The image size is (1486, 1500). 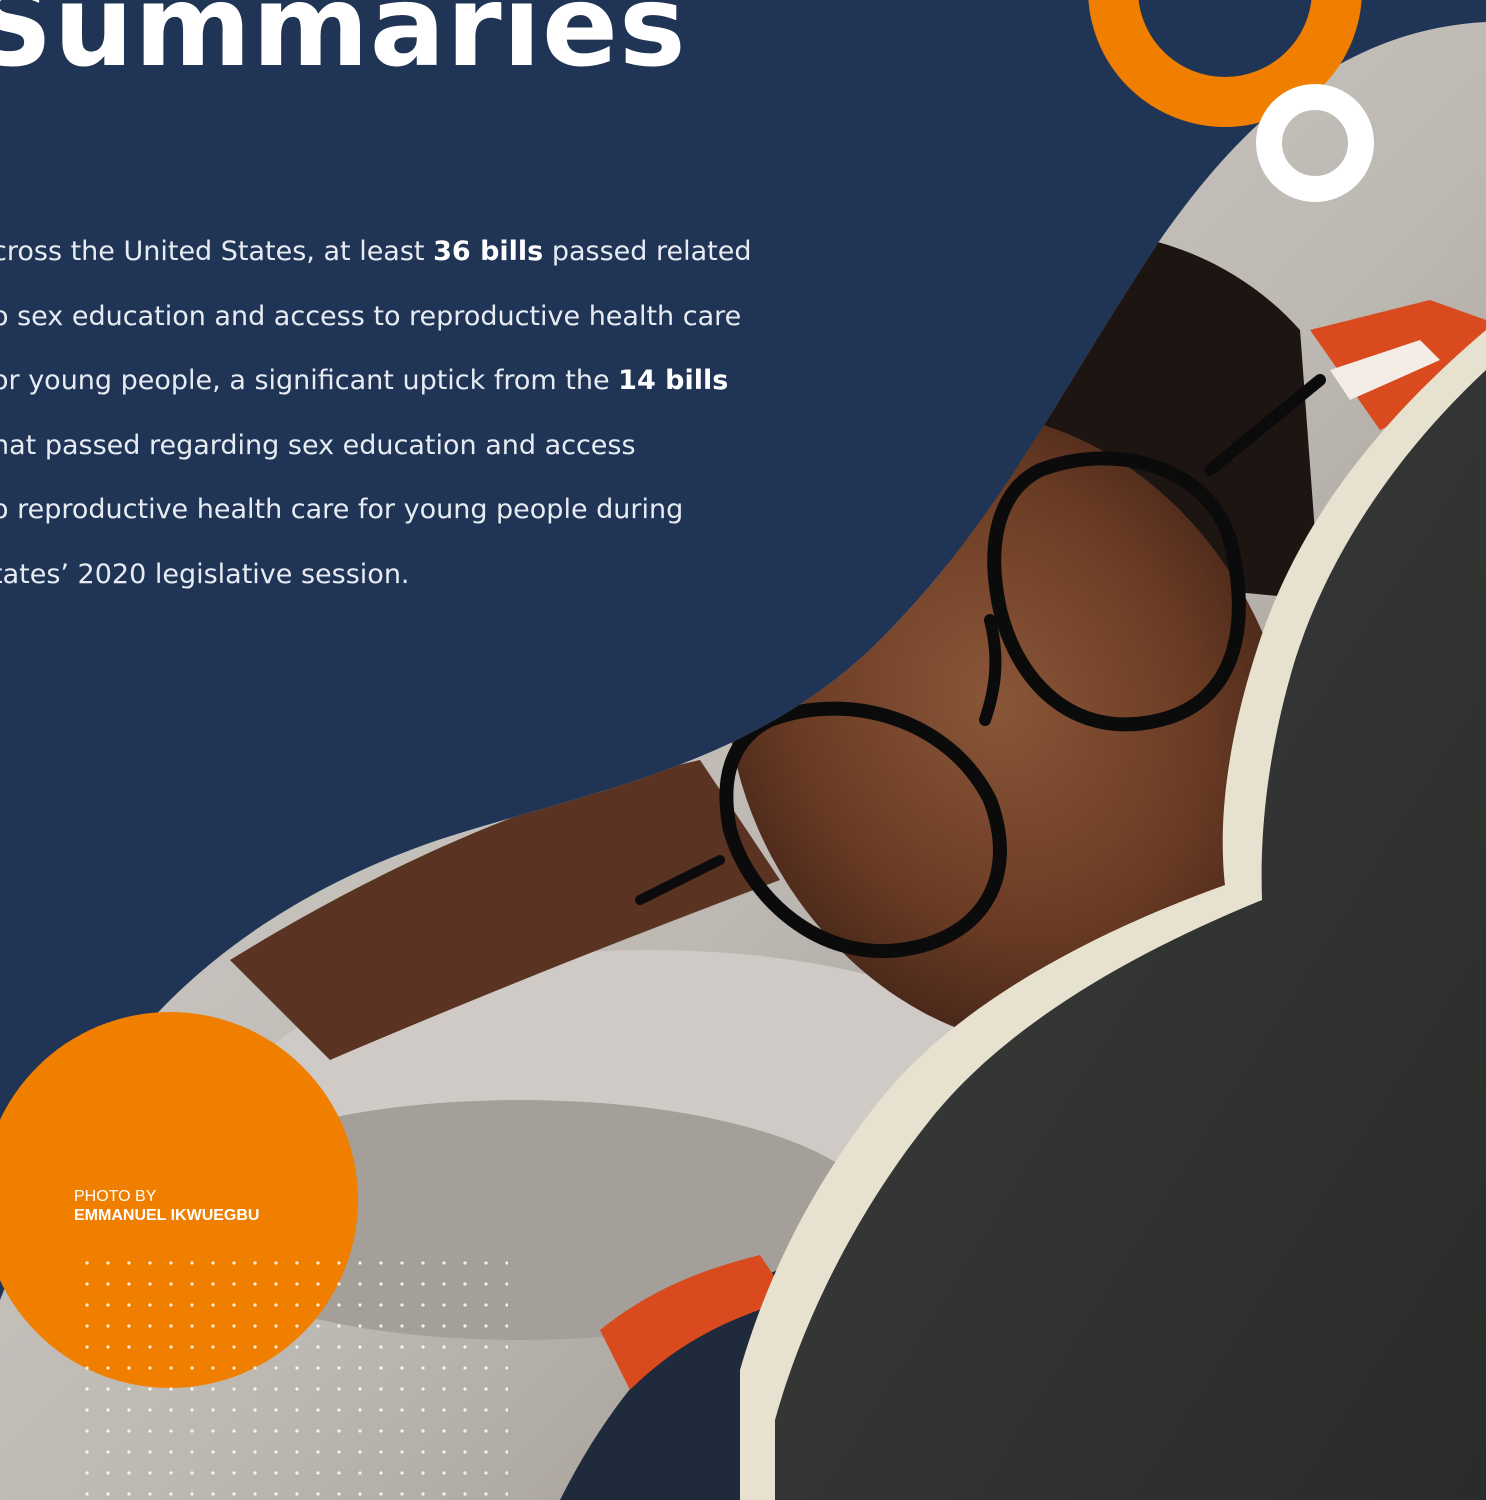 What do you see at coordinates (115, 1196) in the screenshot?
I see `photo-credit-label: PHOTO BY` at bounding box center [115, 1196].